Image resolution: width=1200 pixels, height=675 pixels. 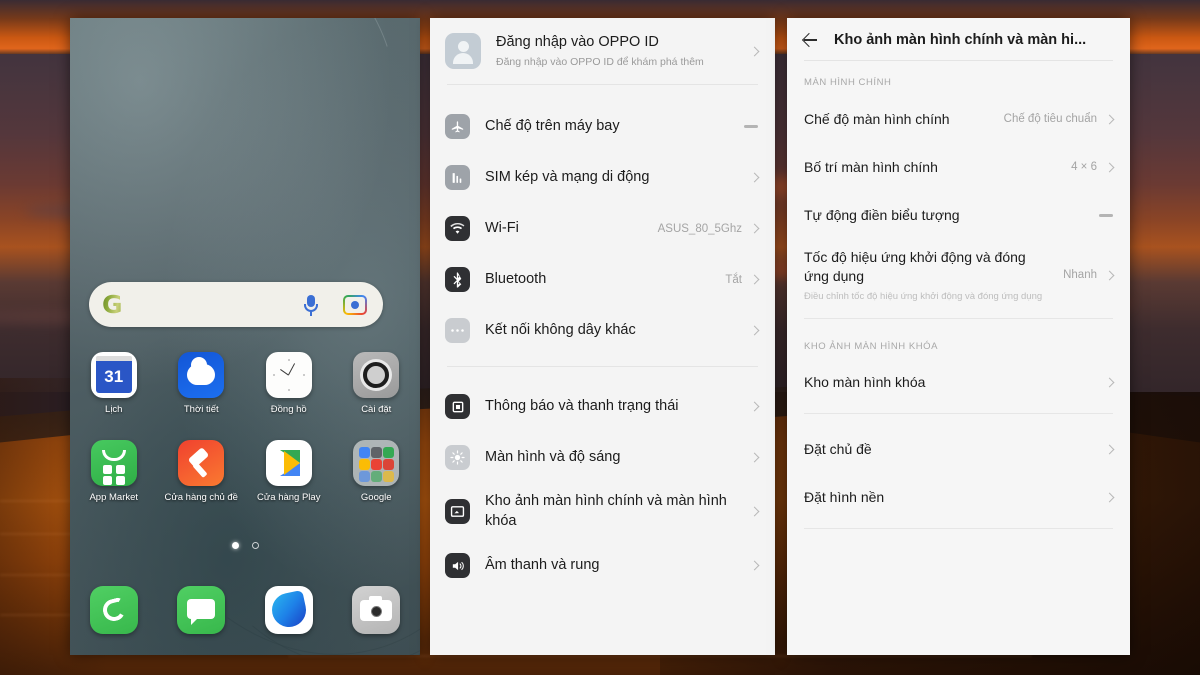 I want to click on settings-row-airplane: Chế độ trên máy bay, so click(x=602, y=126).